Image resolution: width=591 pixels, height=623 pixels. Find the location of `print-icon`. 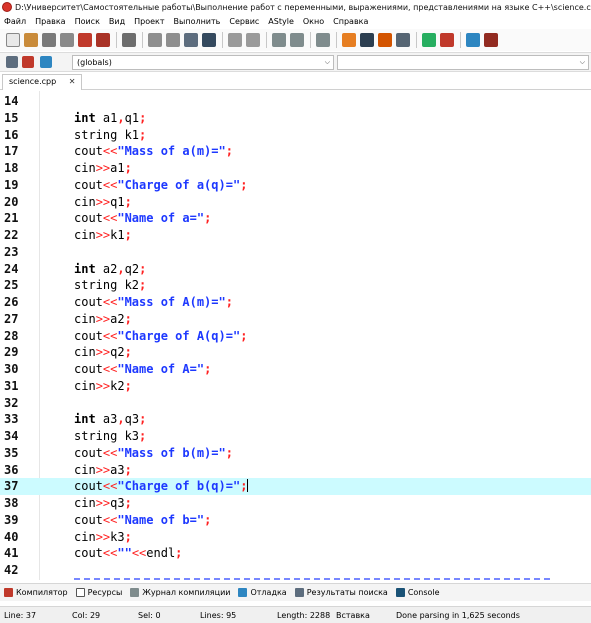

print-icon is located at coordinates (129, 40).